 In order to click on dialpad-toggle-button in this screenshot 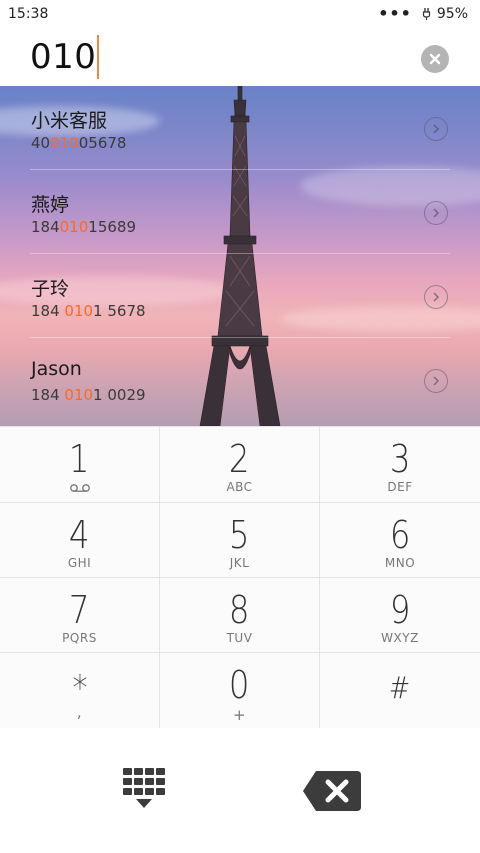, I will do `click(145, 792)`.